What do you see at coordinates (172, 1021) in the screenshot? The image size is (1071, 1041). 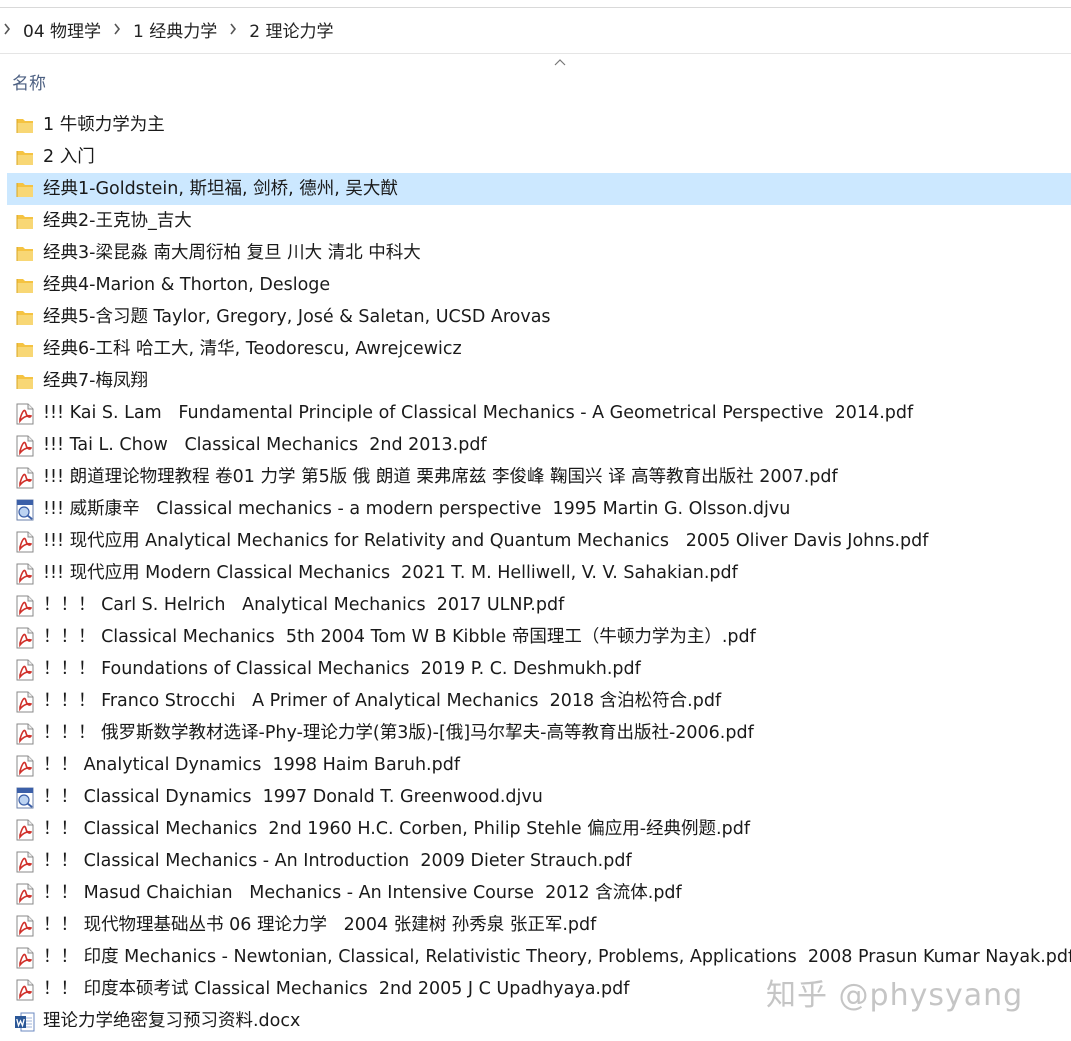 I see `file-name: 理论力学绝密复习预习资料.docx` at bounding box center [172, 1021].